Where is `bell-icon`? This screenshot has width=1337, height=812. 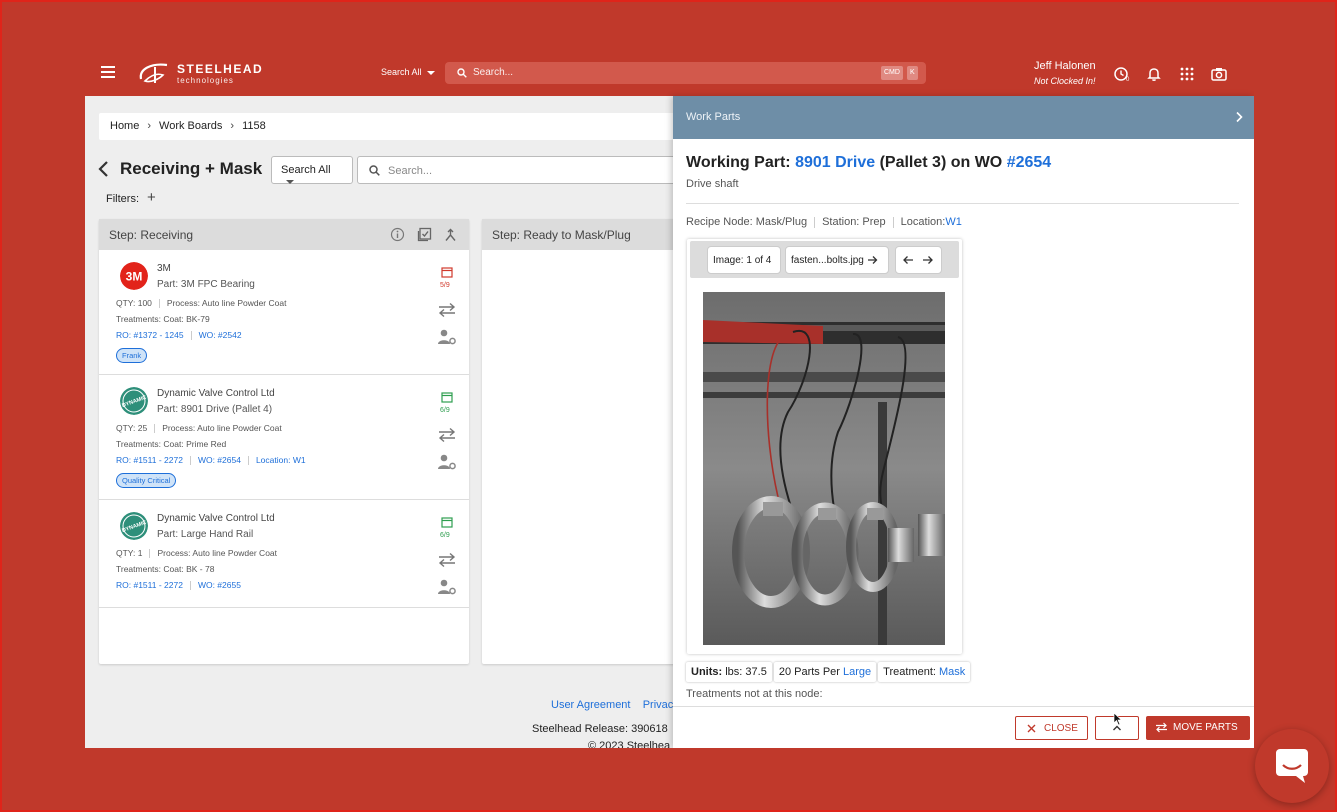
bell-icon is located at coordinates (1154, 74).